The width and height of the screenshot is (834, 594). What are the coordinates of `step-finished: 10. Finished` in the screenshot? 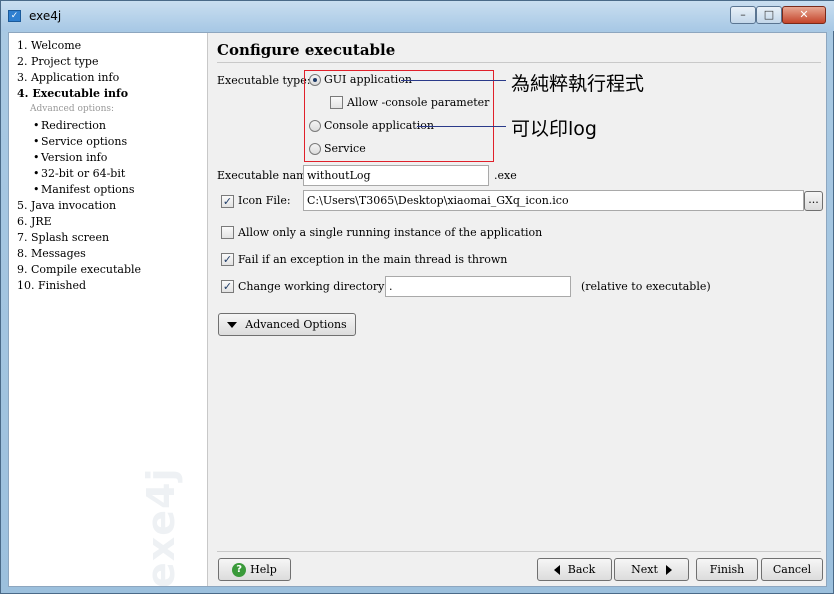 It's located at (51, 285).